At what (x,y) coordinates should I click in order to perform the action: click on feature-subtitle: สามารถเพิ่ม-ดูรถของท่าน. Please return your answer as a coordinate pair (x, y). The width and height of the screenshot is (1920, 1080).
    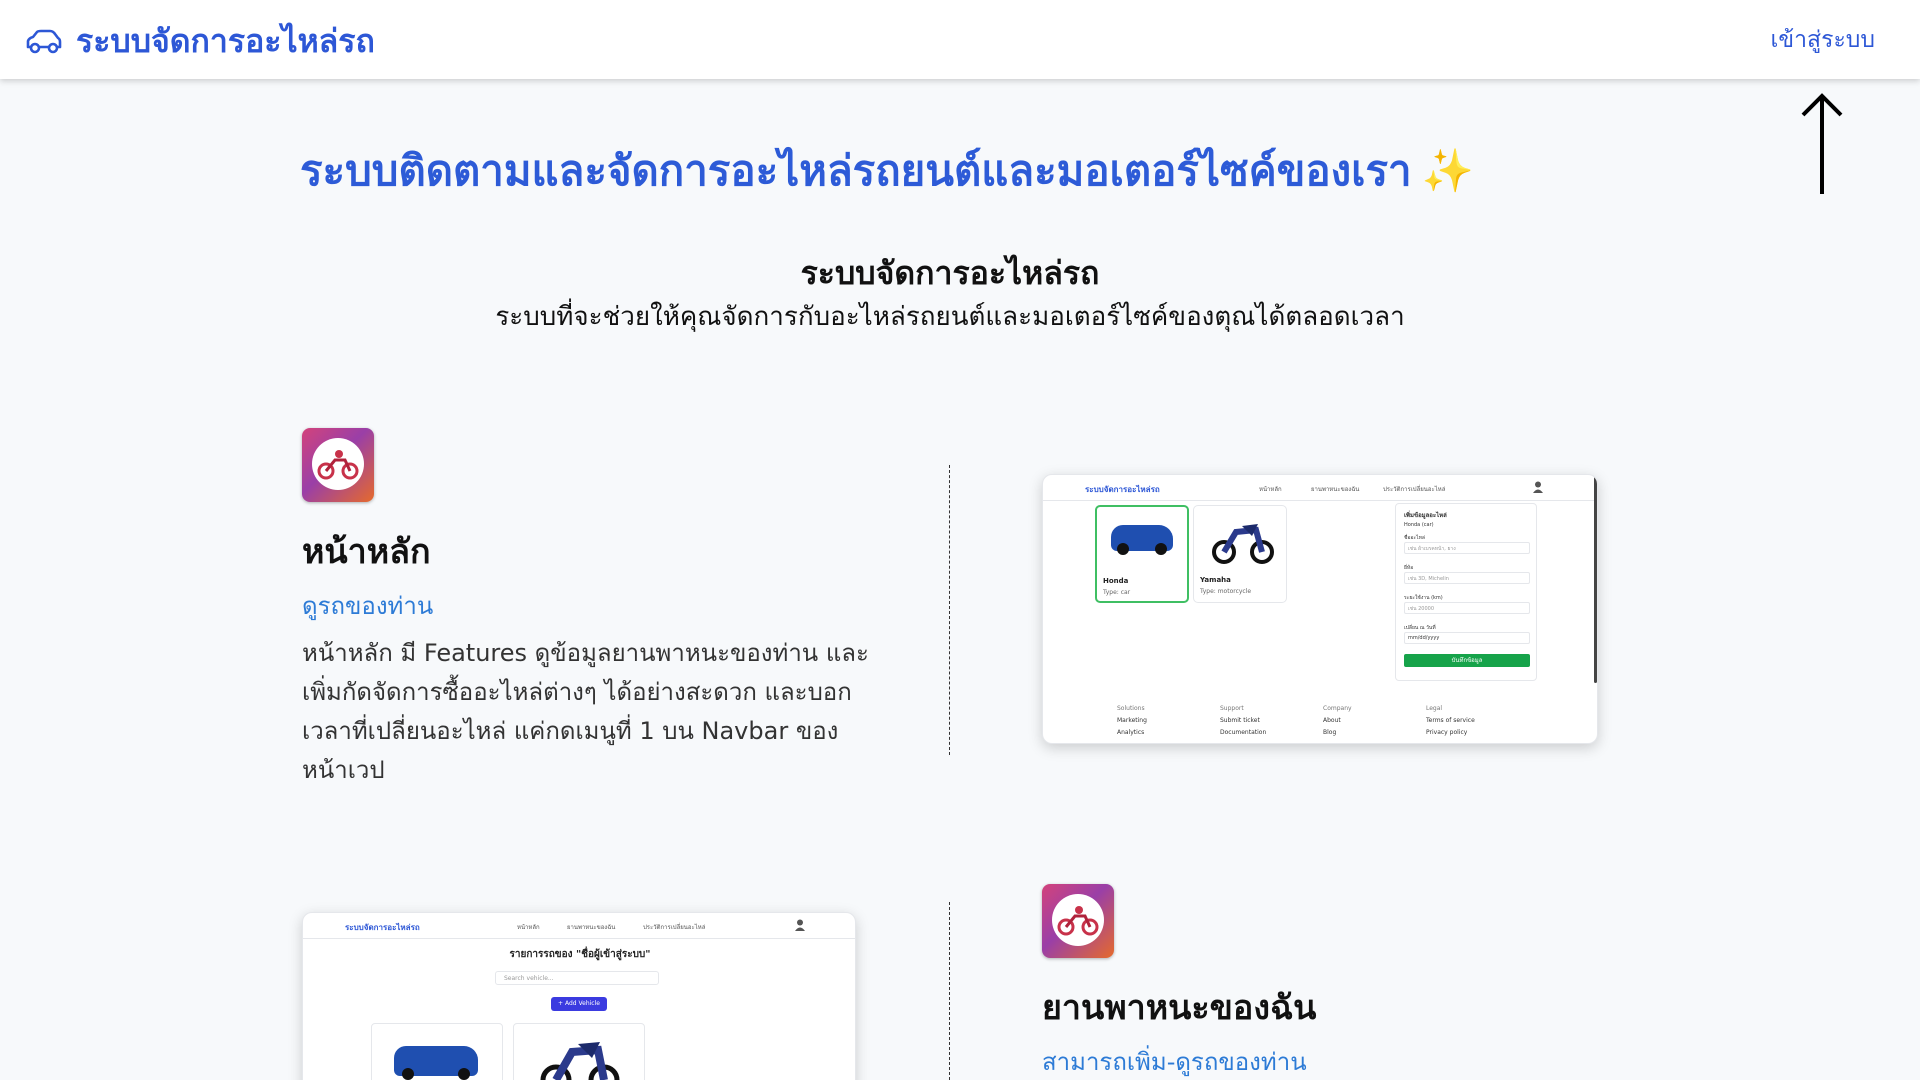
    Looking at the image, I should click on (1174, 1062).